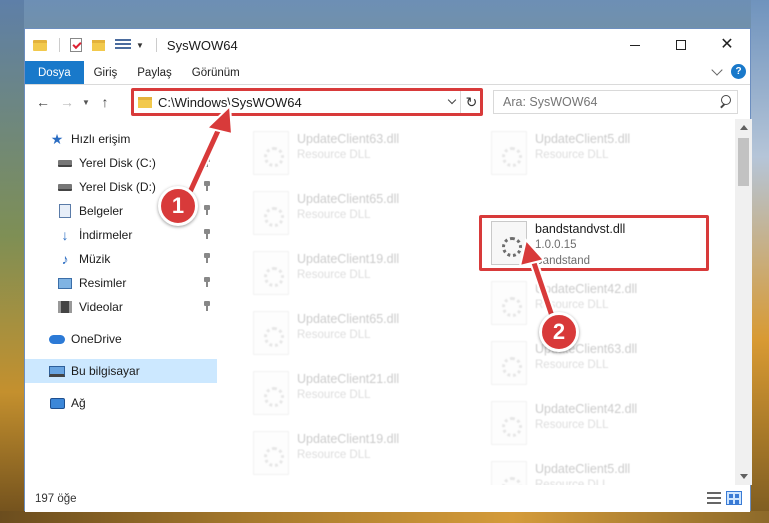 The width and height of the screenshot is (769, 523). Describe the element at coordinates (604, 102) in the screenshot. I see `search-input` at that location.